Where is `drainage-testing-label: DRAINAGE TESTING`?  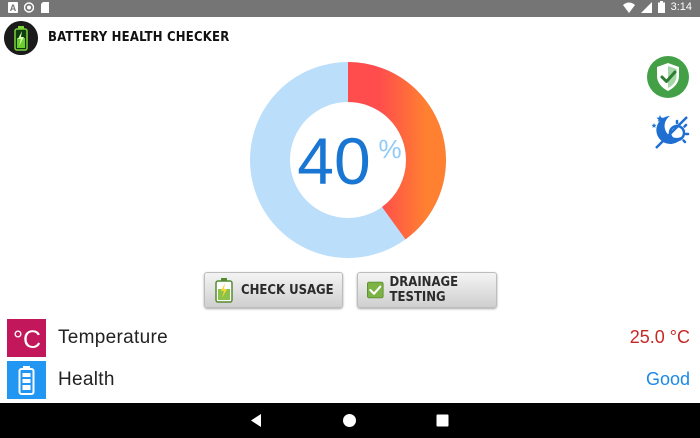 drainage-testing-label: DRAINAGE TESTING is located at coordinates (424, 290).